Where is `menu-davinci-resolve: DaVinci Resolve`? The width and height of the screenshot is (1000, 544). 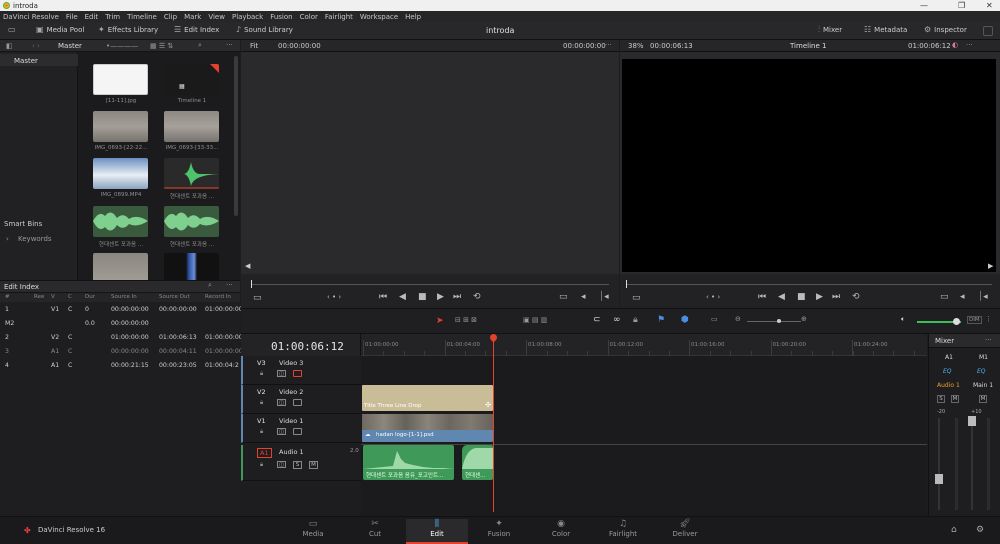 menu-davinci-resolve: DaVinci Resolve is located at coordinates (31, 17).